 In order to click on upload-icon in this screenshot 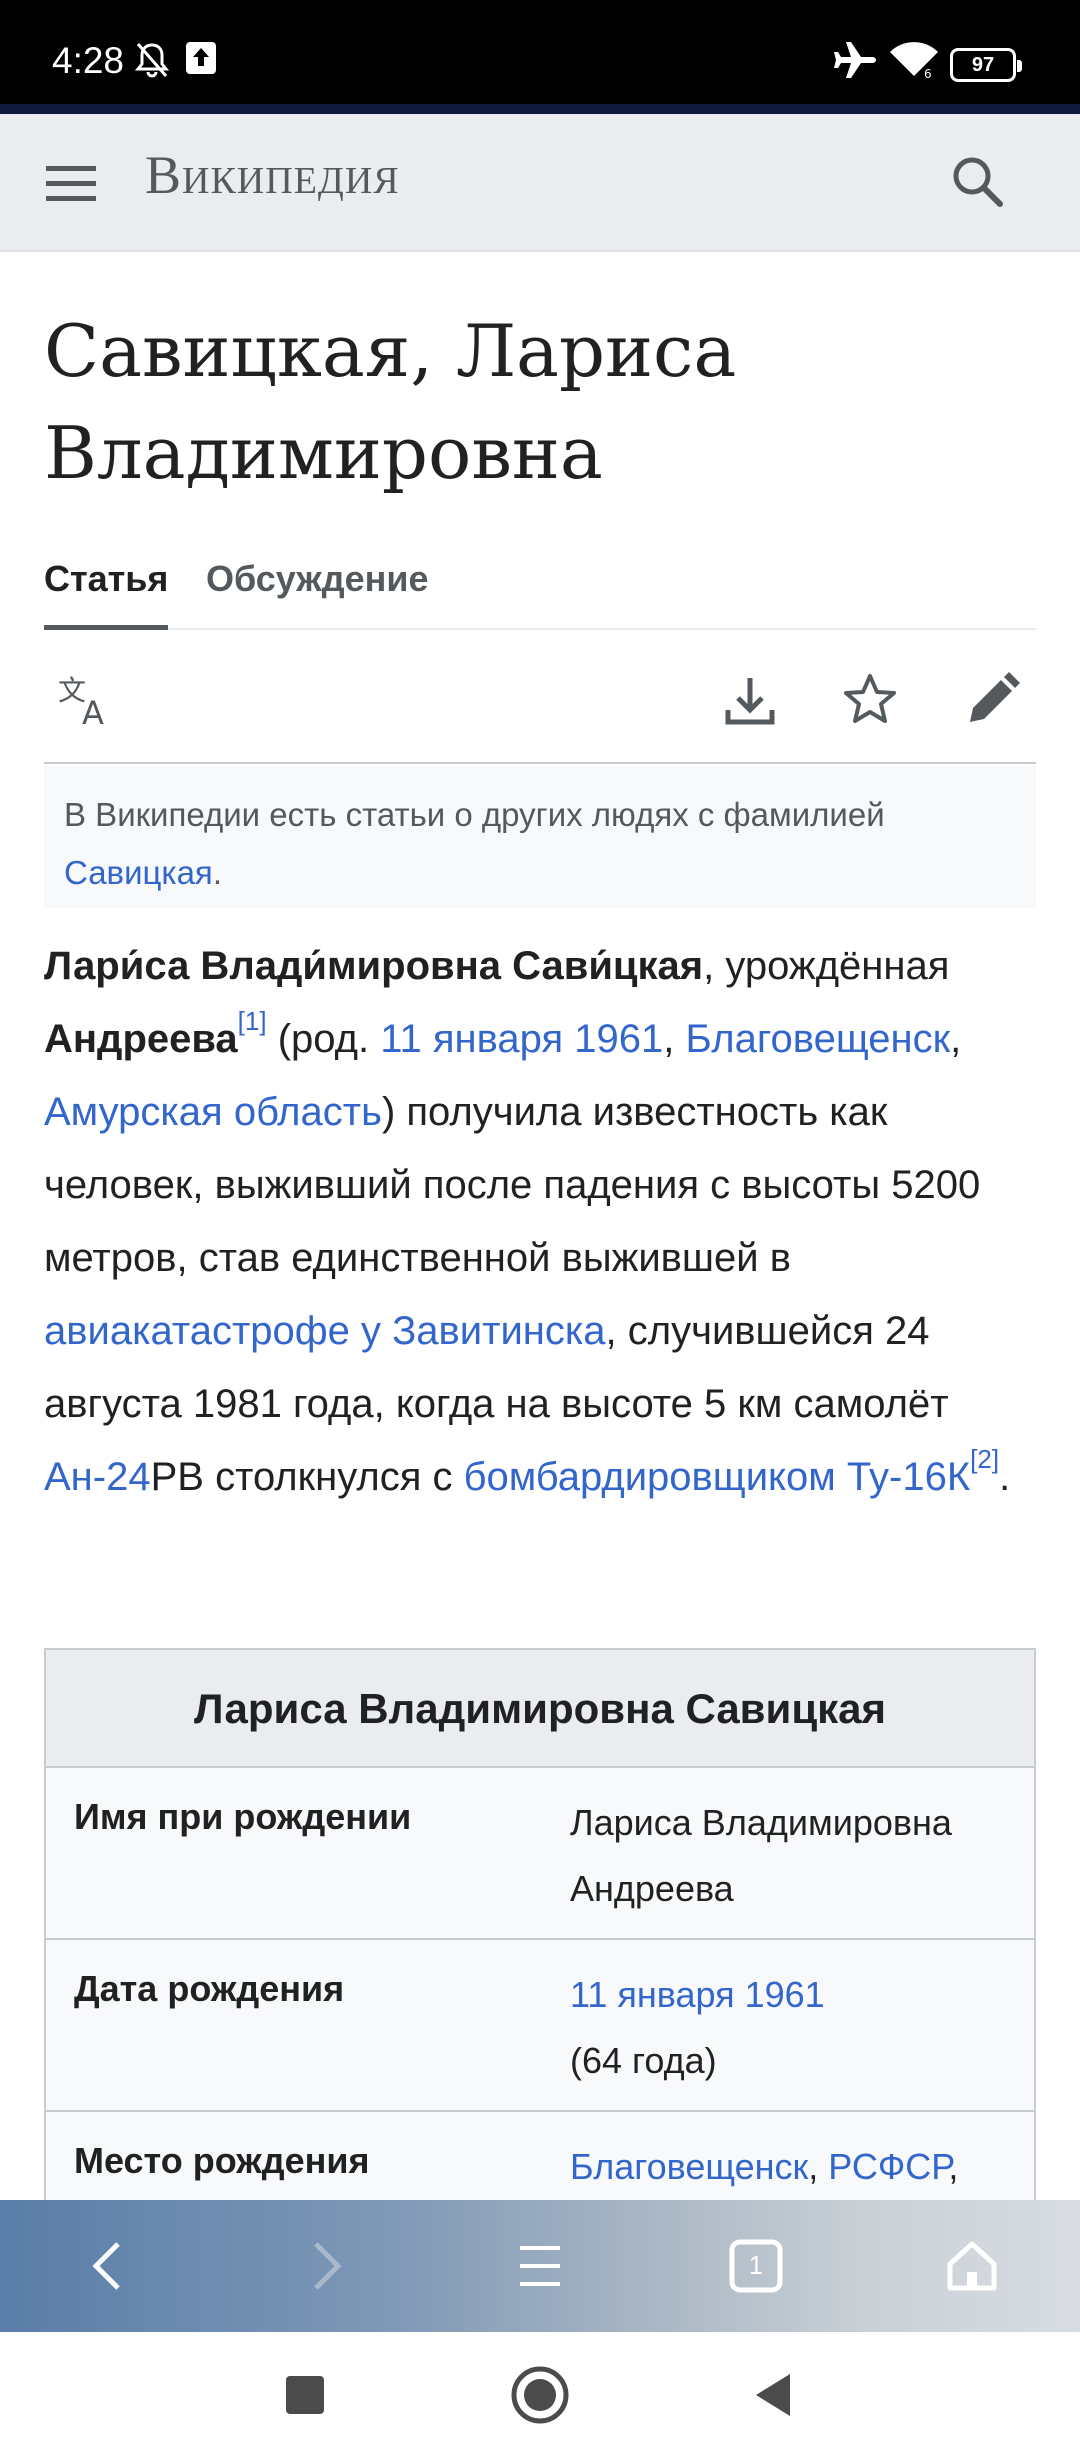, I will do `click(201, 60)`.